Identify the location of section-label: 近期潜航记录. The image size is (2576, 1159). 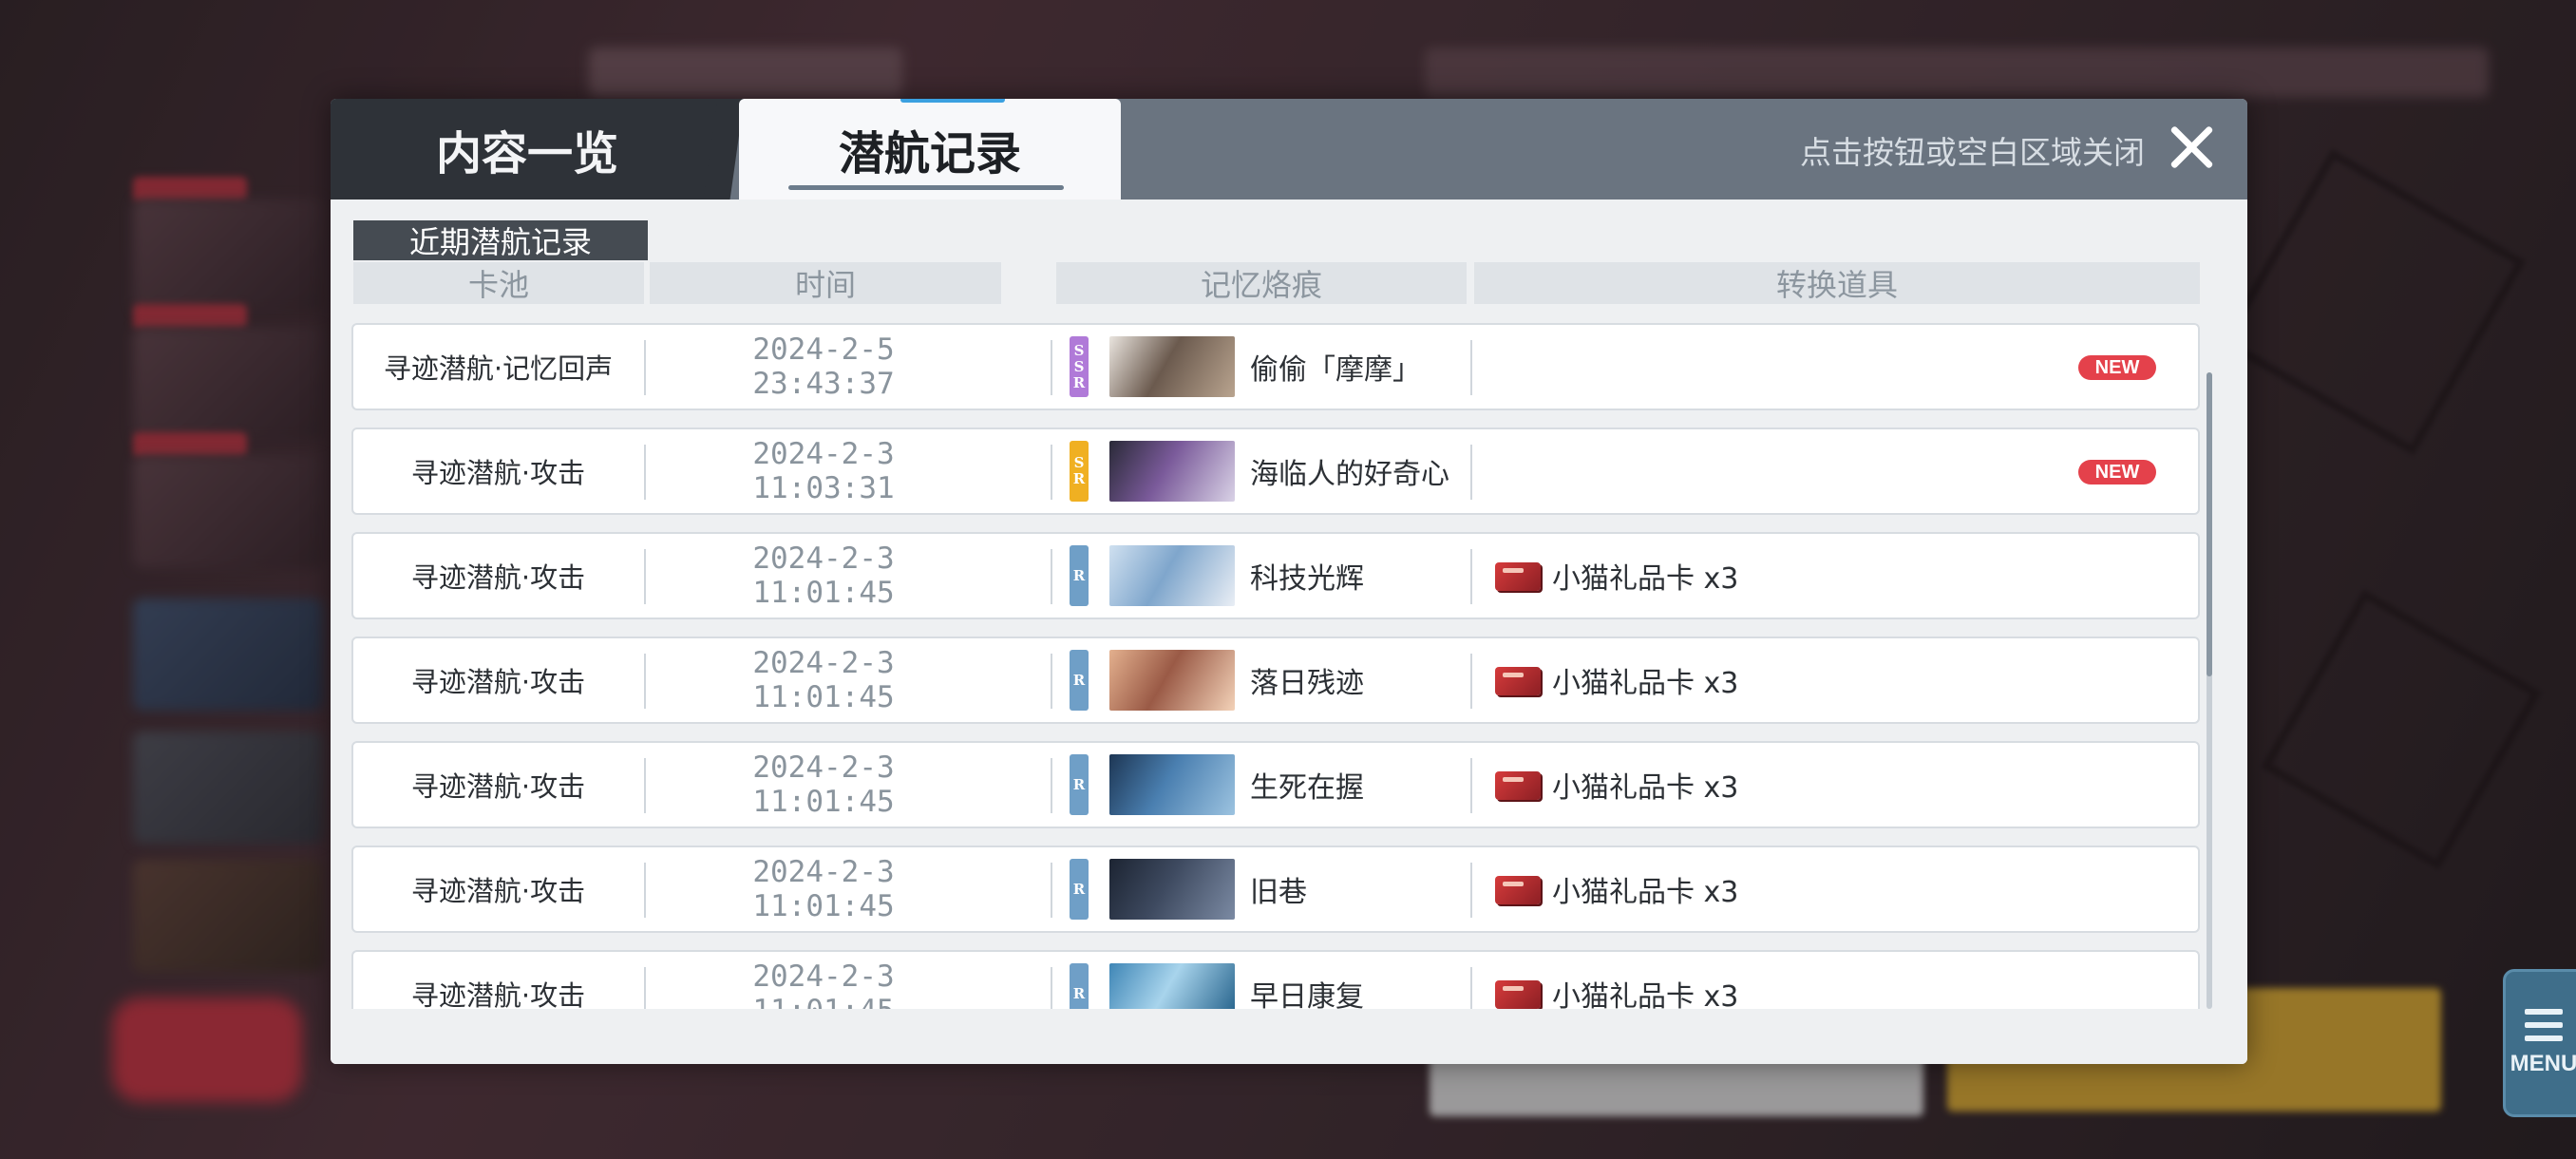
(500, 240).